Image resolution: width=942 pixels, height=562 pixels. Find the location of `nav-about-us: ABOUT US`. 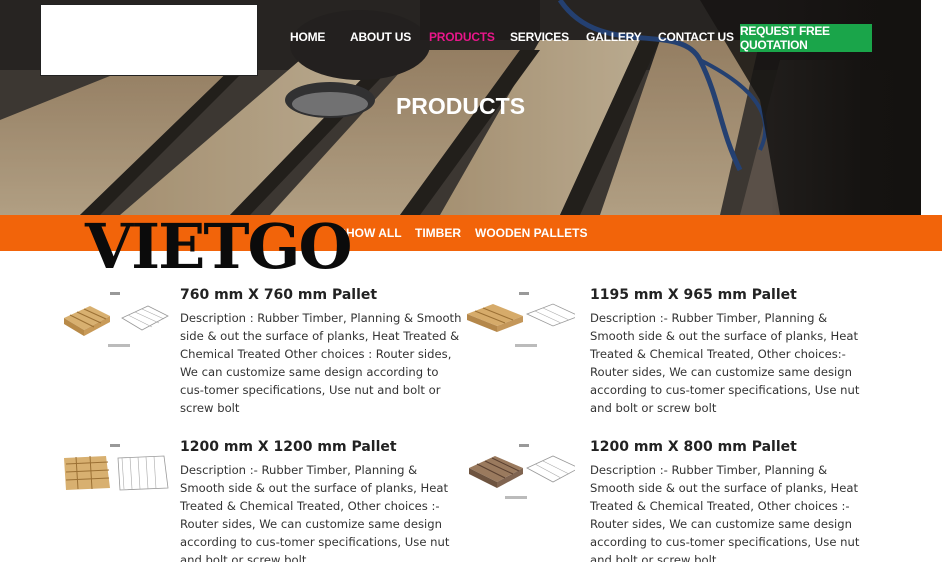

nav-about-us: ABOUT US is located at coordinates (380, 37).